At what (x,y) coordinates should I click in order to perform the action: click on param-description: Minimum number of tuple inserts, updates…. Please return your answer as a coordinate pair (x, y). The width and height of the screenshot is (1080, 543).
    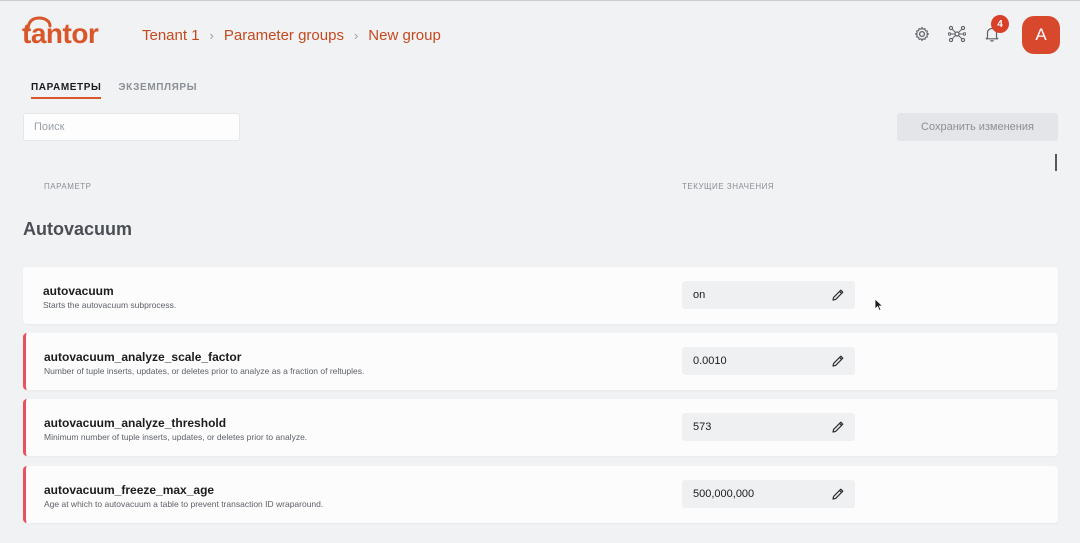
    Looking at the image, I should click on (176, 437).